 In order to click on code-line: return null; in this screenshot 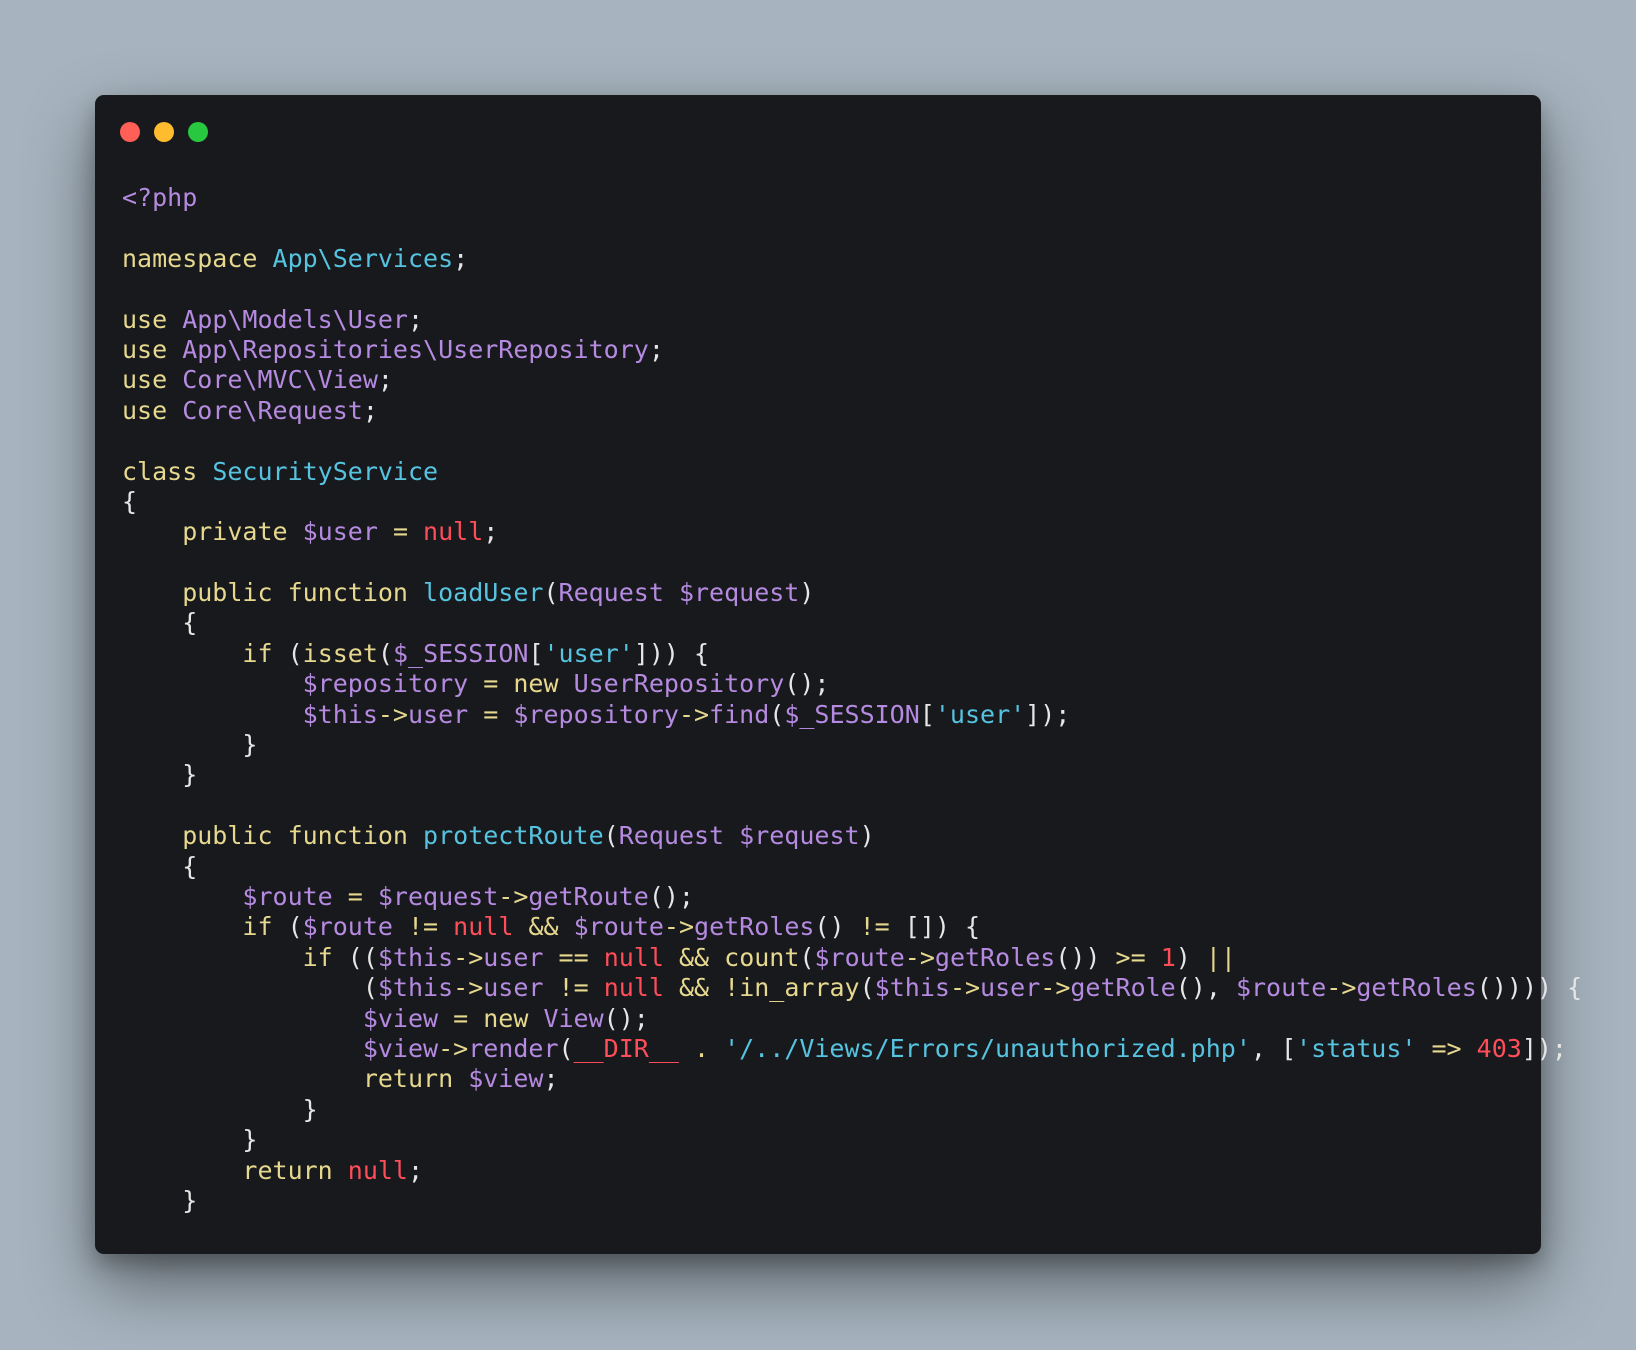, I will do `click(852, 1171)`.